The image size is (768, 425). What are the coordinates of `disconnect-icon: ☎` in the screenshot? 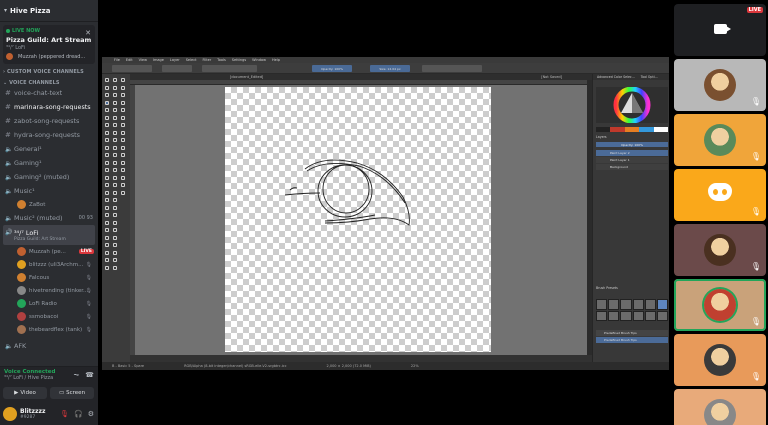 It's located at (89, 375).